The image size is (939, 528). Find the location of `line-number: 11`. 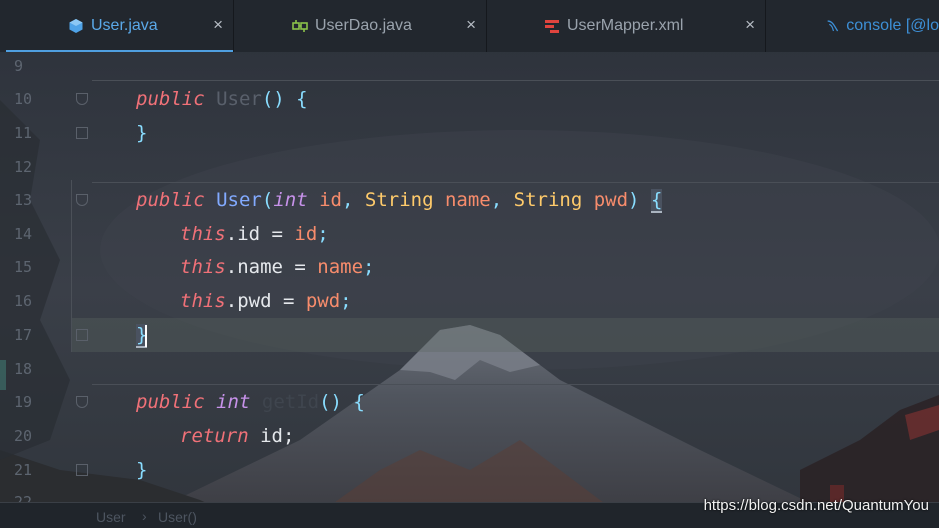

line-number: 11 is located at coordinates (23, 133).